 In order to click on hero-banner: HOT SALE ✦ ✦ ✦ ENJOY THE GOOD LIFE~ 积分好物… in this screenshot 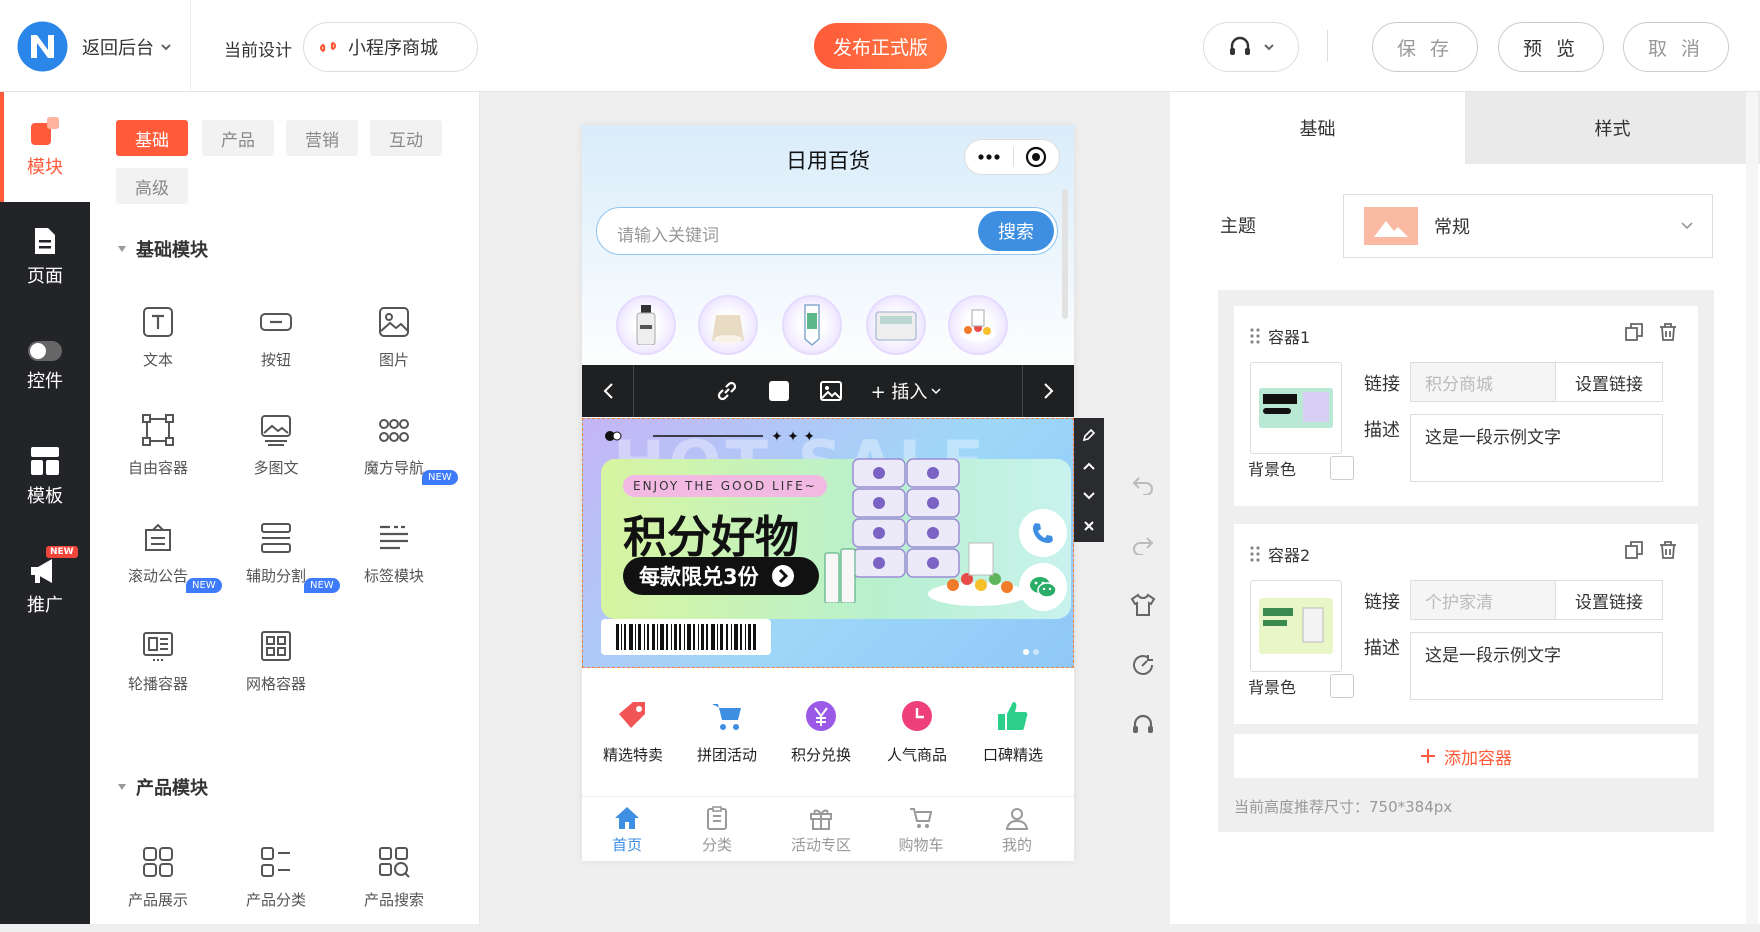, I will do `click(828, 543)`.